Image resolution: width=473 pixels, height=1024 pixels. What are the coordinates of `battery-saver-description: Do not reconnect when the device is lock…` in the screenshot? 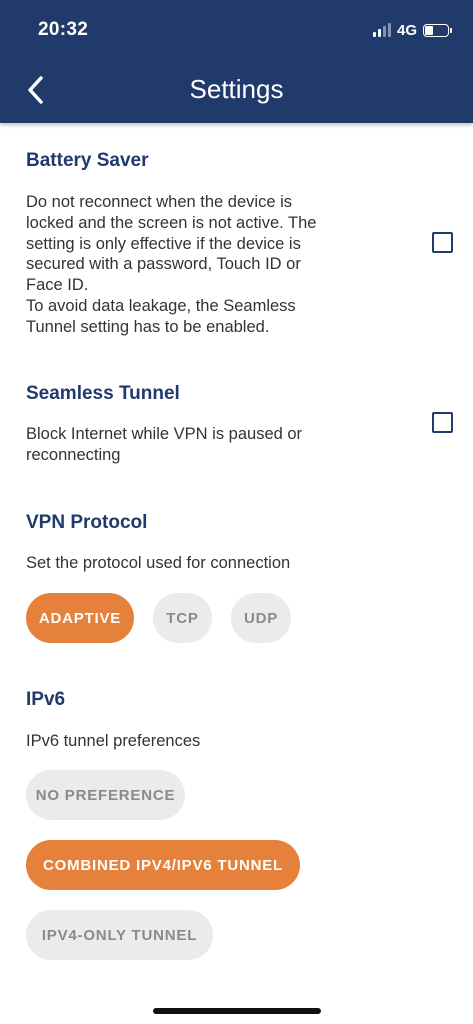 It's located at (191, 265).